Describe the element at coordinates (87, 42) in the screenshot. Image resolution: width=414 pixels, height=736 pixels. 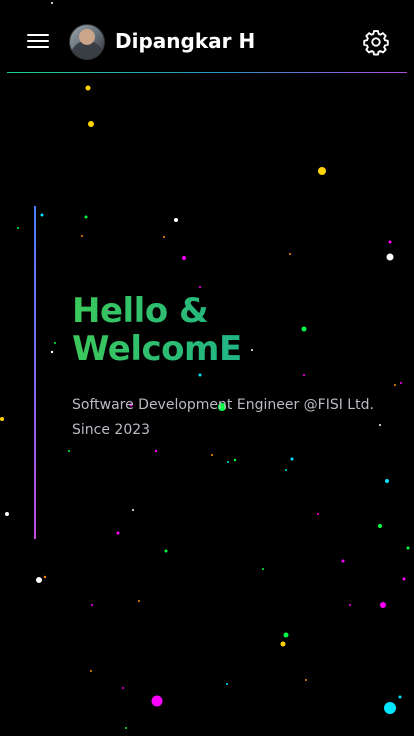
I see `avatar` at that location.